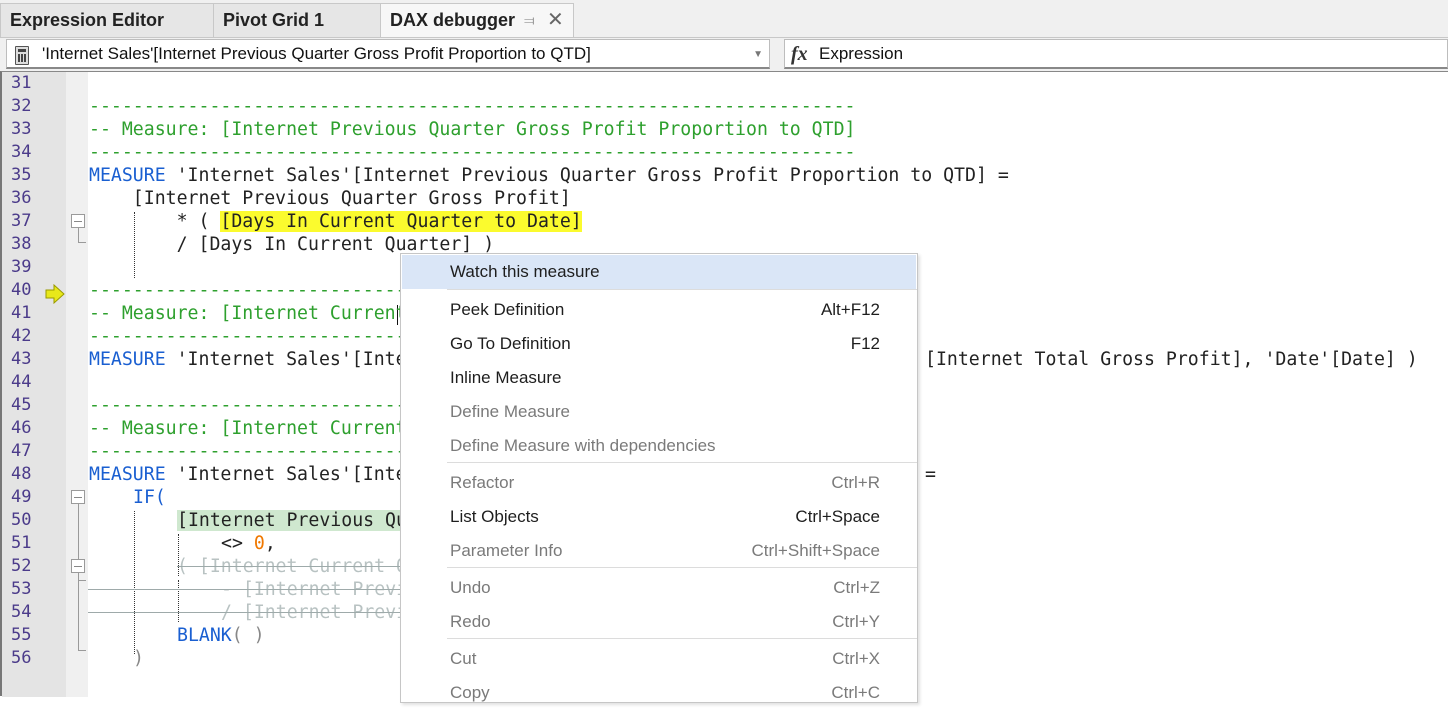  What do you see at coordinates (659, 483) in the screenshot?
I see `menu-item-refactor: Refactor Ctrl+R` at bounding box center [659, 483].